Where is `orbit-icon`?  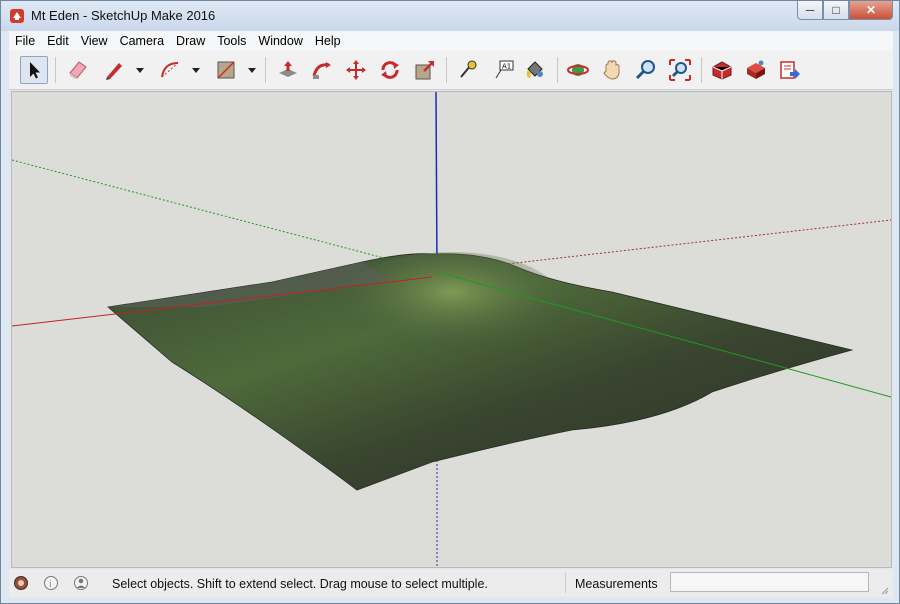 orbit-icon is located at coordinates (578, 70).